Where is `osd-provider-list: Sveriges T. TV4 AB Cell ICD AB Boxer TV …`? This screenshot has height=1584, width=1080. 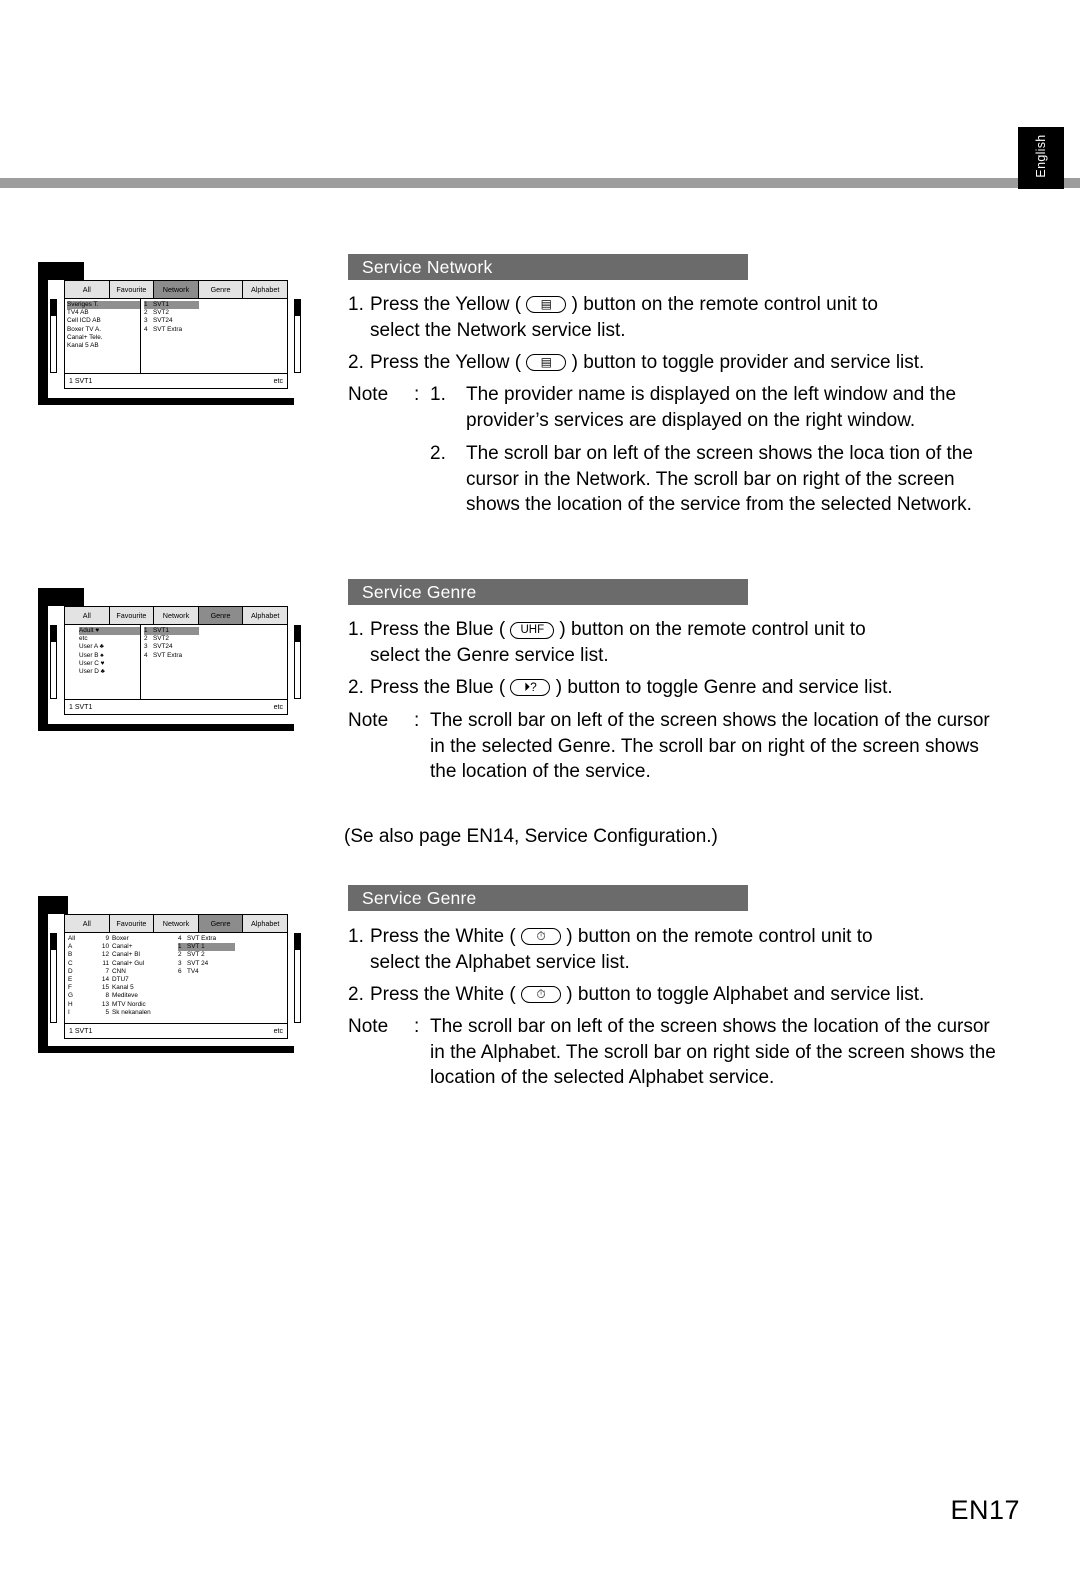 osd-provider-list: Sveriges T. TV4 AB Cell ICD AB Boxer TV … is located at coordinates (95, 336).